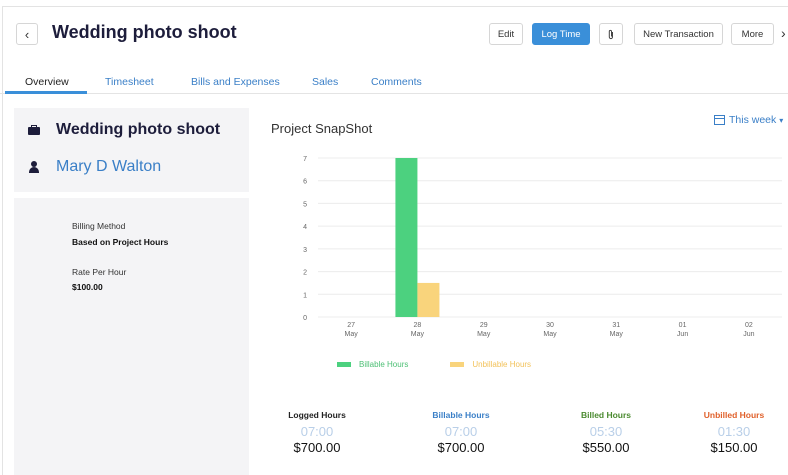  What do you see at coordinates (461, 415) in the screenshot?
I see `stat-label: Billable Hours` at bounding box center [461, 415].